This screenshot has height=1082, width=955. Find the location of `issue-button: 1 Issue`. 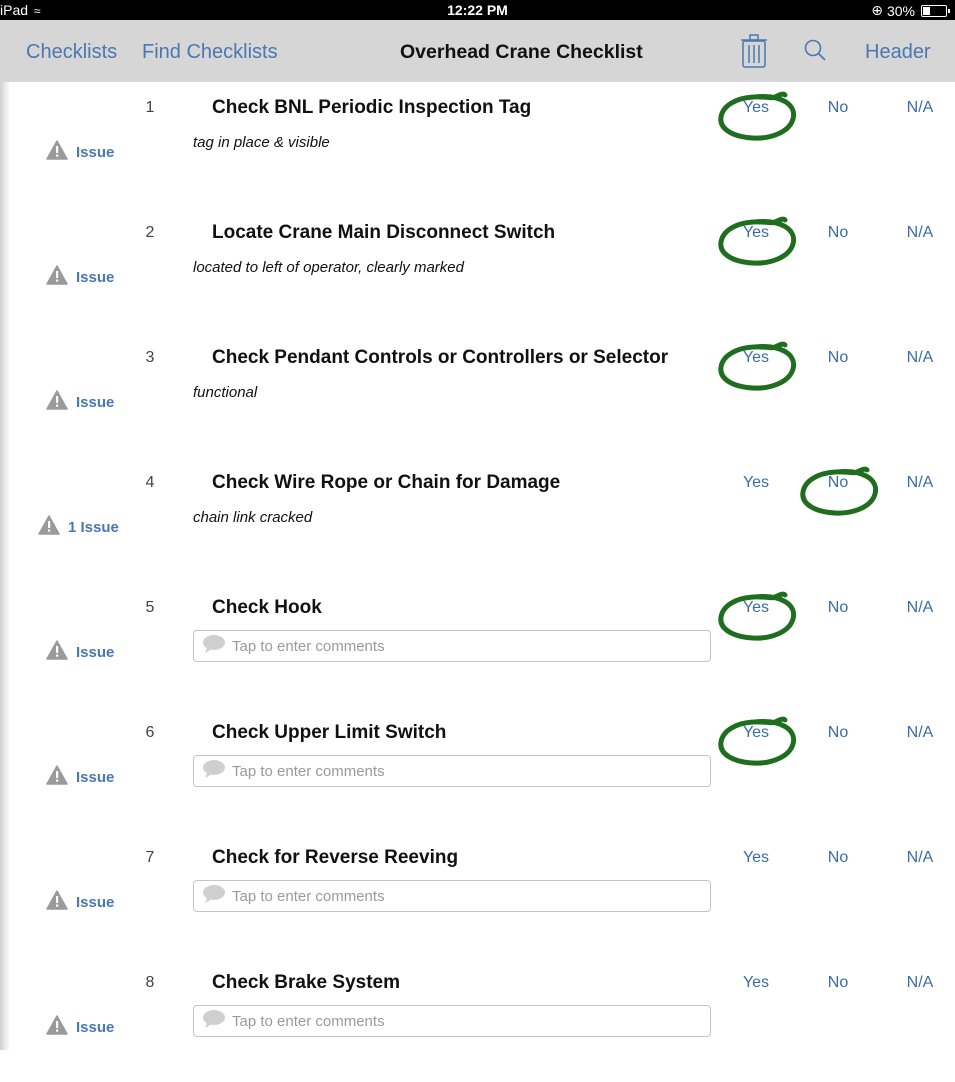

issue-button: 1 Issue is located at coordinates (78, 527).